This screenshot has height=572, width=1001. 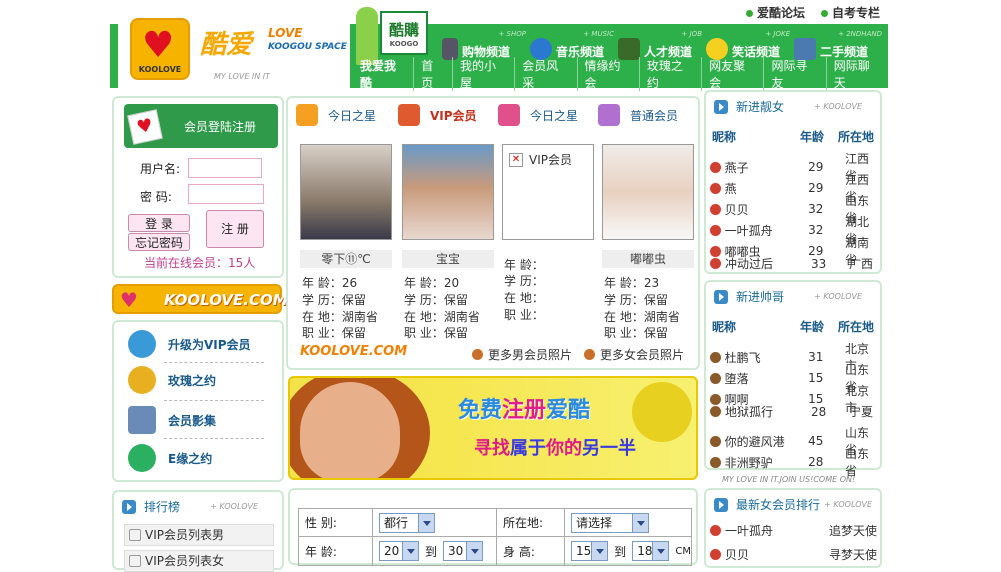 What do you see at coordinates (201, 126) in the screenshot?
I see `login-header: ♥ 会员登陆注册` at bounding box center [201, 126].